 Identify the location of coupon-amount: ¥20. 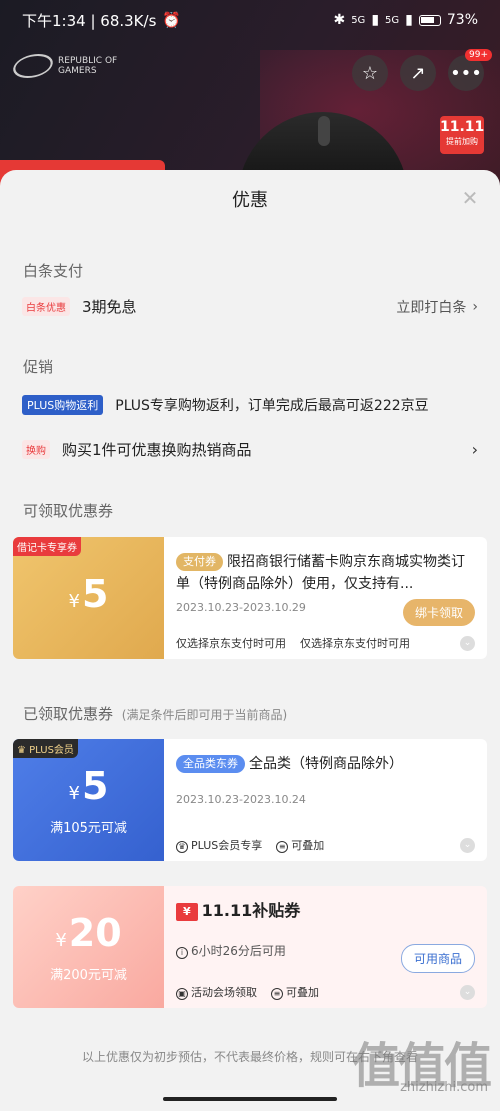
(88, 937).